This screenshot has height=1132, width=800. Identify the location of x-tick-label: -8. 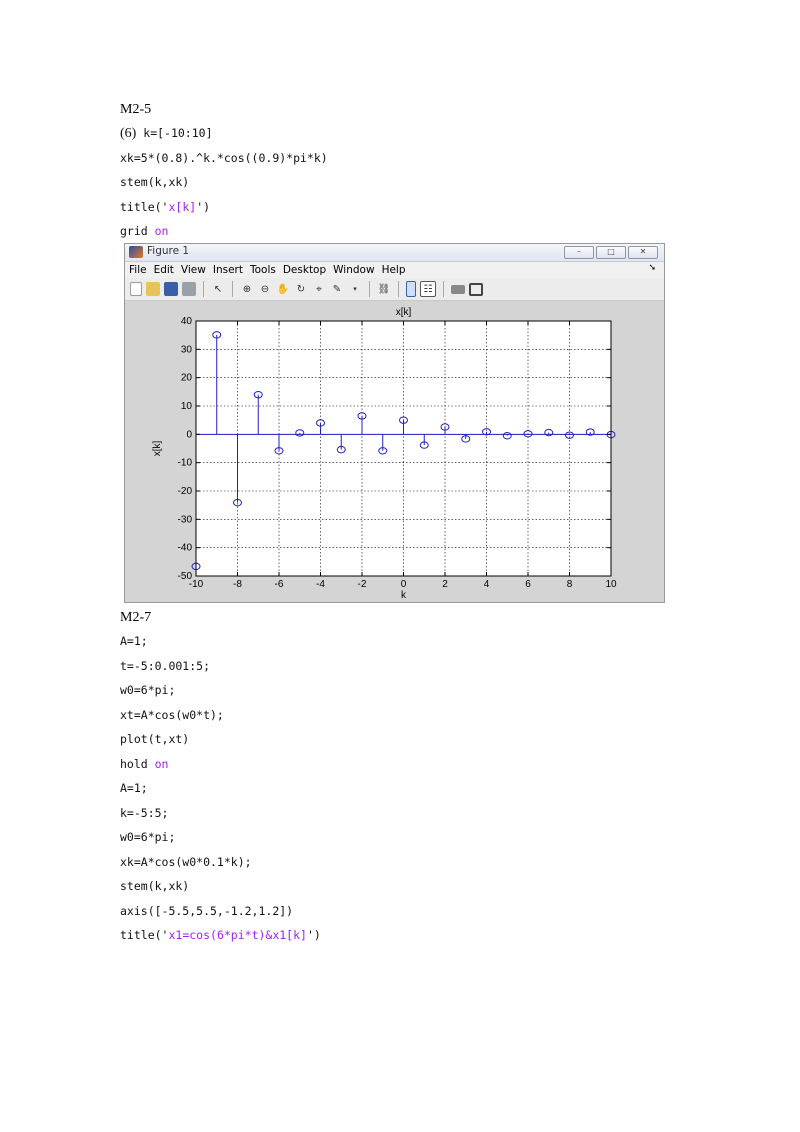
(237, 584).